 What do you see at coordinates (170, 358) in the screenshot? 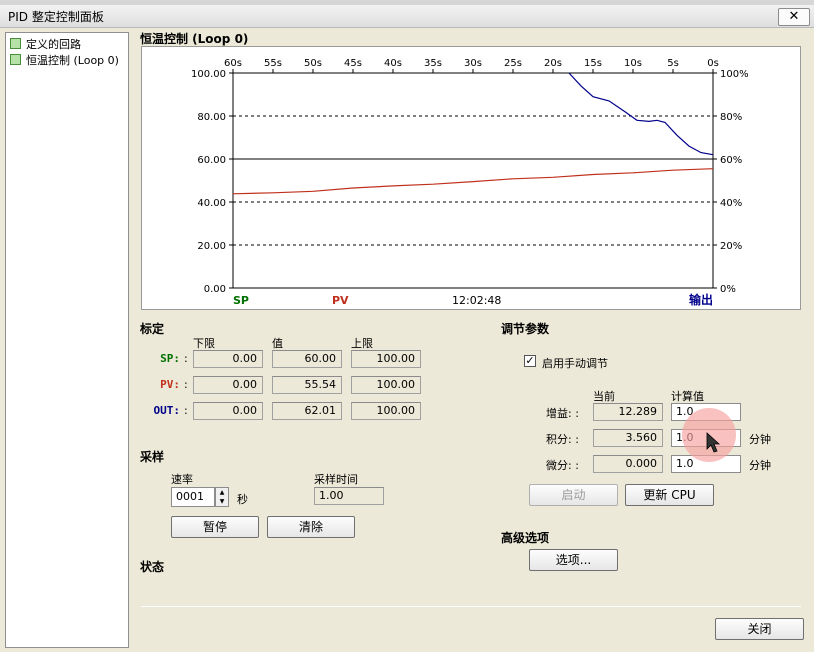
I see `calibration-row-label: SP:` at bounding box center [170, 358].